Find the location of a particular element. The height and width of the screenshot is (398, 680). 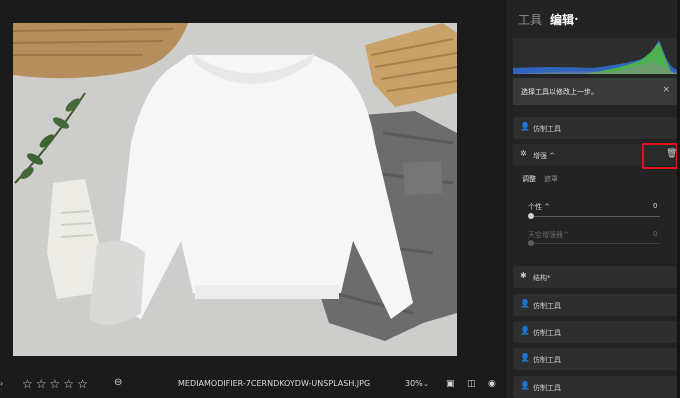

rating-stars: ☆ ☆ ☆ ☆ ☆ is located at coordinates (55, 384).